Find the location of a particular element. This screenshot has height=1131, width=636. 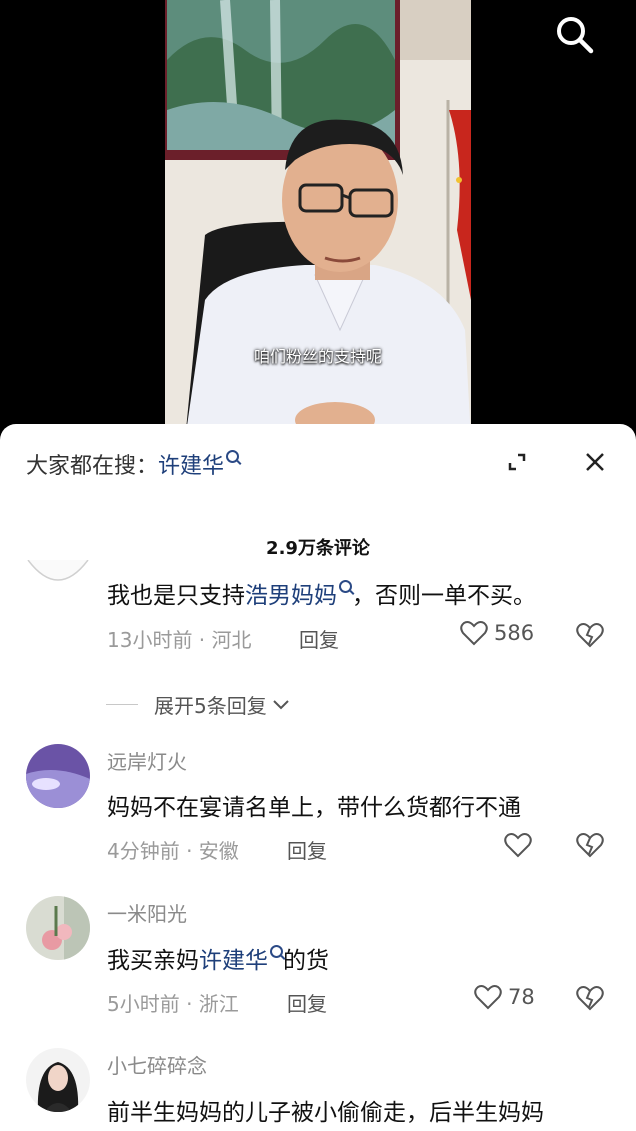

like-button: 78 is located at coordinates (504, 997).